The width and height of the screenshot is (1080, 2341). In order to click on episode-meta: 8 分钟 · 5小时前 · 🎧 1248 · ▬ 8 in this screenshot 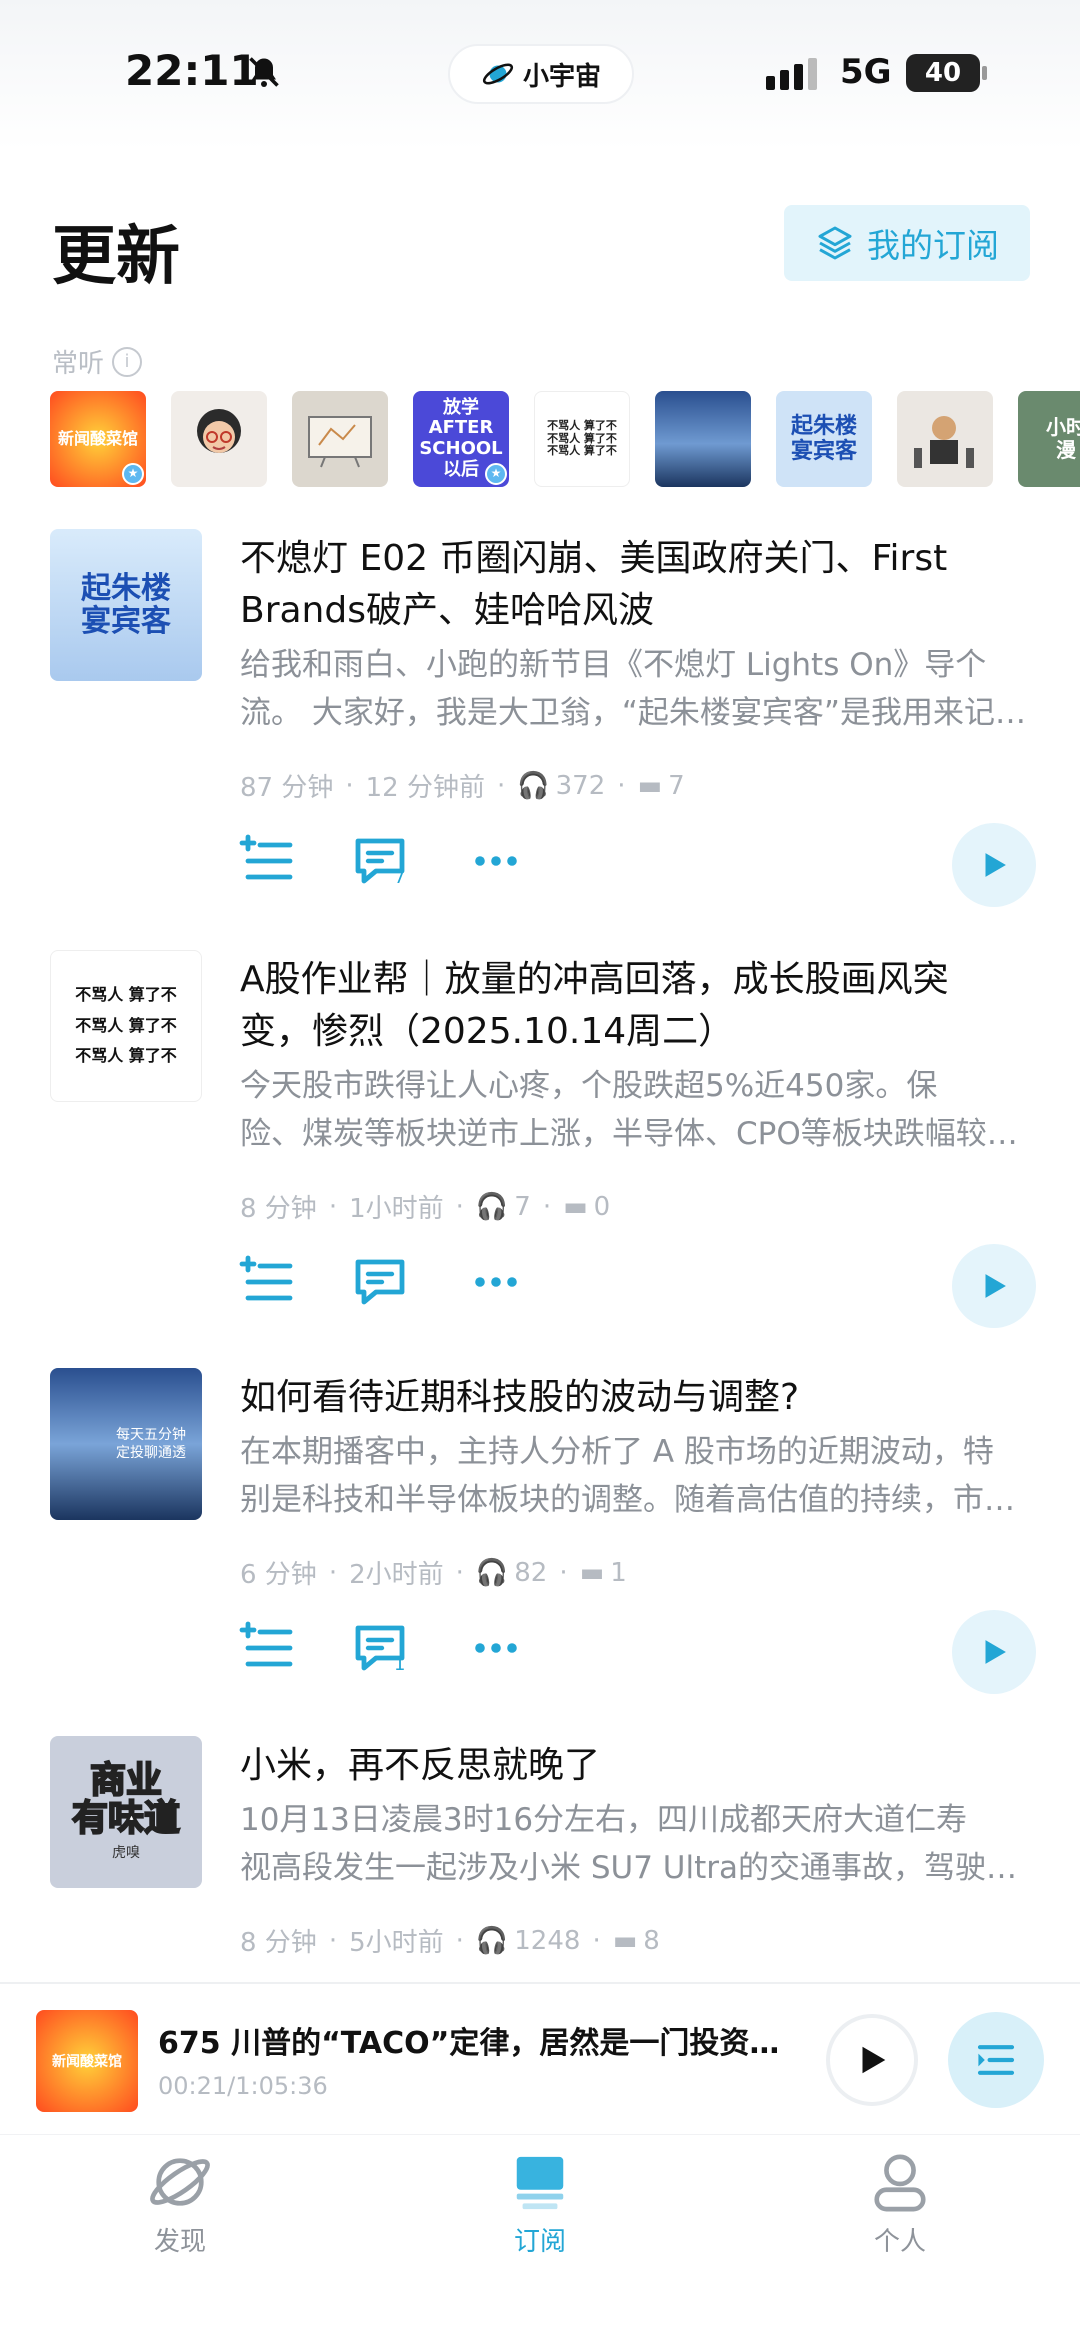, I will do `click(450, 1940)`.